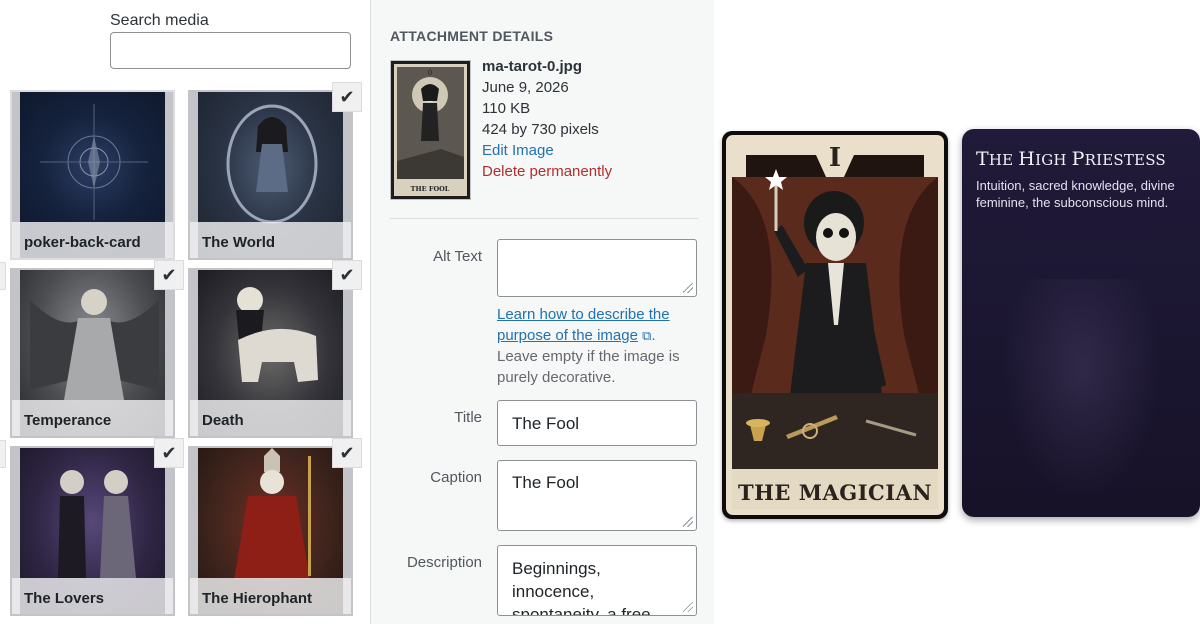  What do you see at coordinates (540, 129) in the screenshot?
I see `attachment-dimensions: 424 by 730 pixels` at bounding box center [540, 129].